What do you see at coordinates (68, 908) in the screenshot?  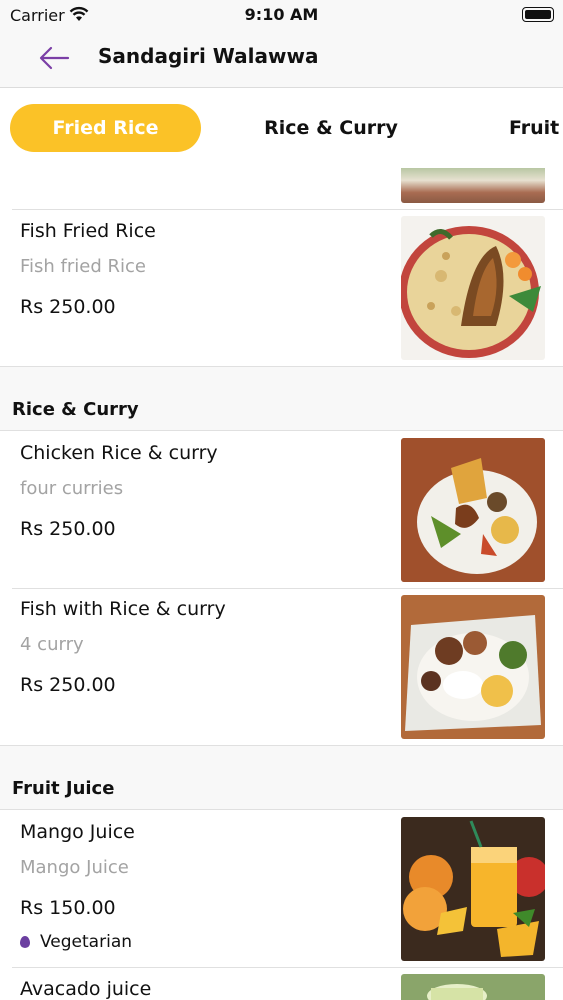 I see `item-price: Rs 150.00` at bounding box center [68, 908].